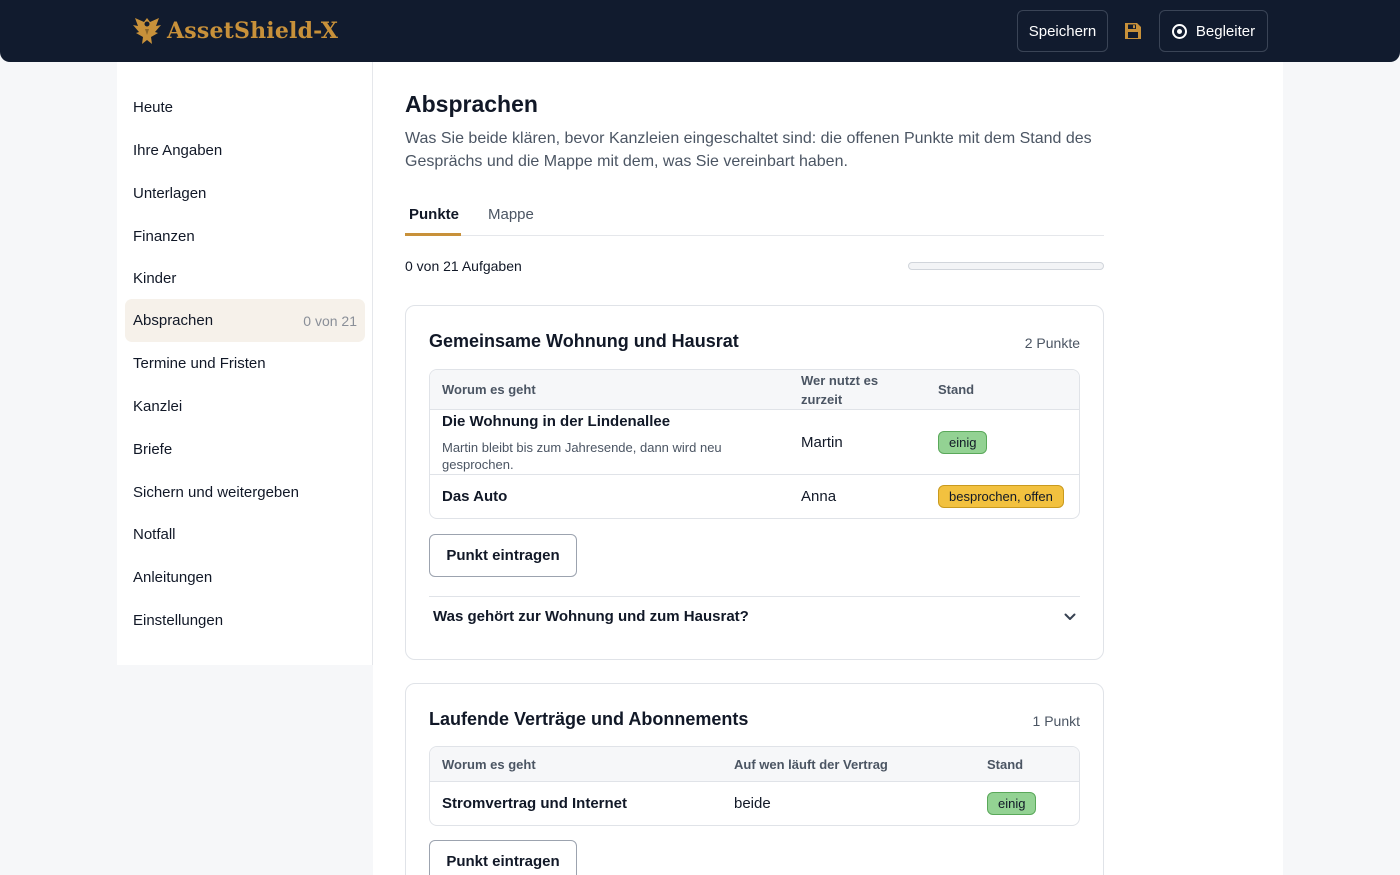  What do you see at coordinates (178, 620) in the screenshot?
I see `sidebar-item-label: Einstellungen` at bounding box center [178, 620].